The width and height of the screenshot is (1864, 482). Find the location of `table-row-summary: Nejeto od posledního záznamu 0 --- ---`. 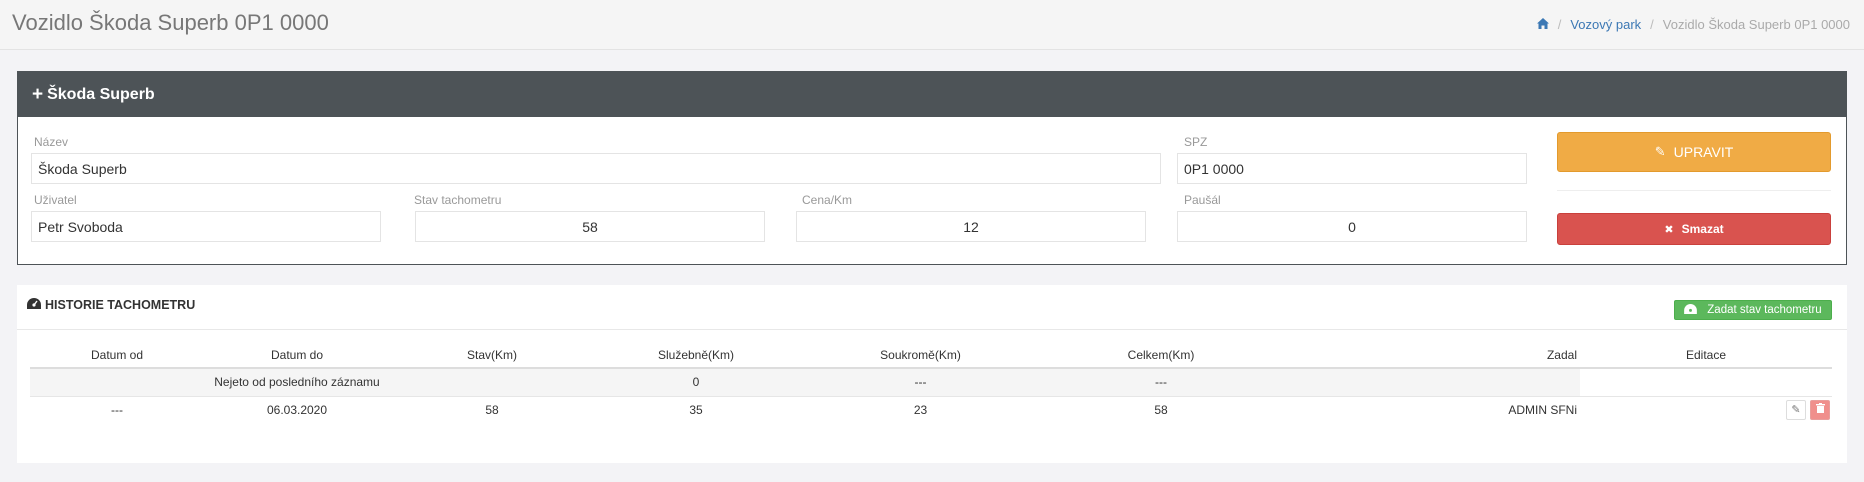

table-row-summary: Nejeto od posledního záznamu 0 --- --- is located at coordinates (931, 382).